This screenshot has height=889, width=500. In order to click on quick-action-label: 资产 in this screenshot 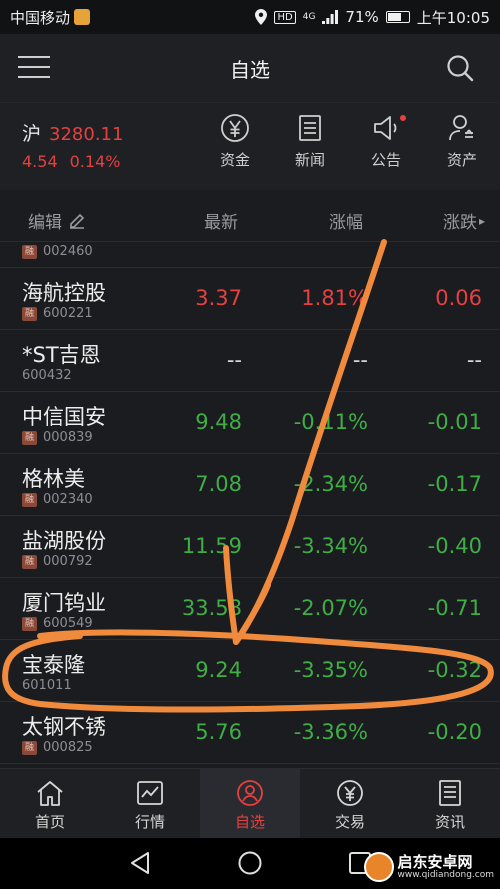, I will do `click(461, 160)`.